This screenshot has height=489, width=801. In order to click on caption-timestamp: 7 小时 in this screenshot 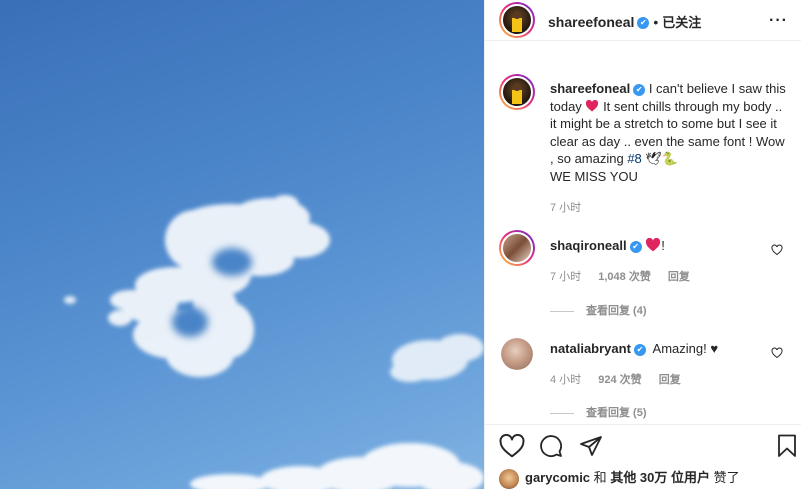, I will do `click(565, 207)`.